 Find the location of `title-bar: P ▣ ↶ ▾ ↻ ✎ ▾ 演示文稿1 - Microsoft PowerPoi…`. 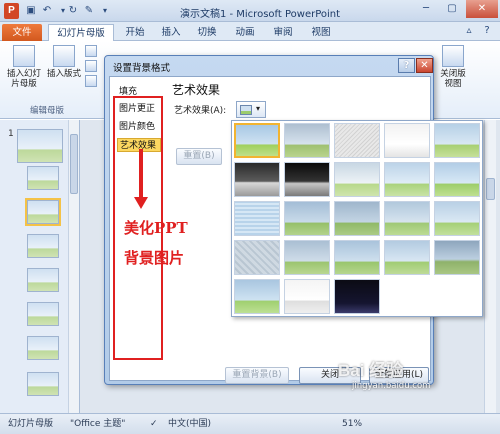

title-bar: P ▣ ↶ ▾ ↻ ✎ ▾ 演示文稿1 - Microsoft PowerPoi… is located at coordinates (250, 11).